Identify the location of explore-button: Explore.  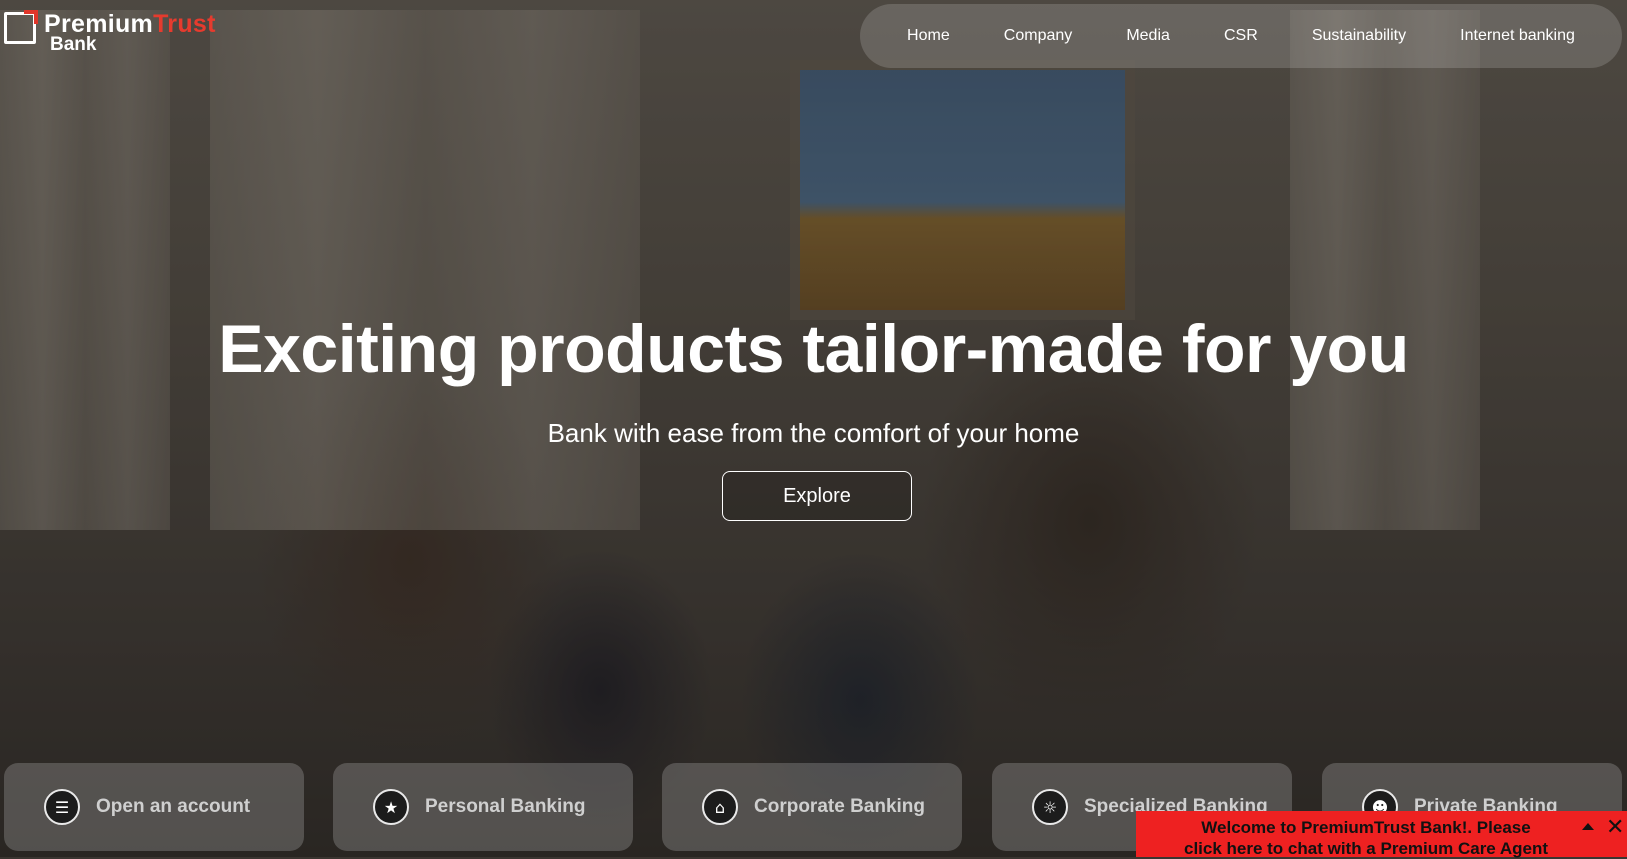
(817, 496).